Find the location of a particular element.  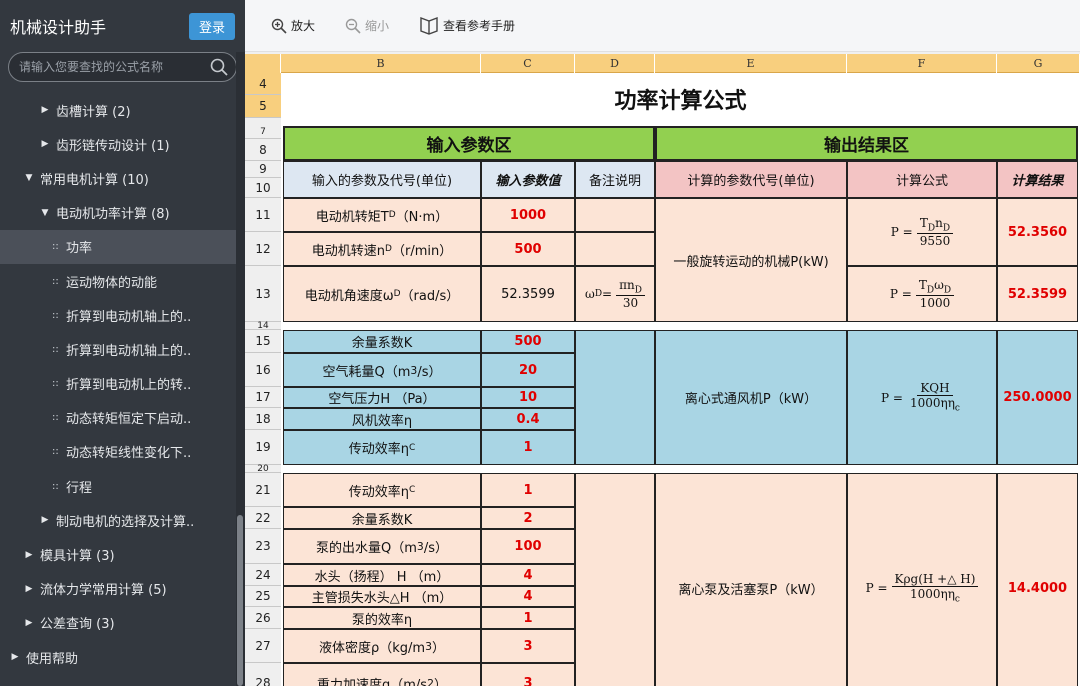

row-header: 25 is located at coordinates (263, 596).